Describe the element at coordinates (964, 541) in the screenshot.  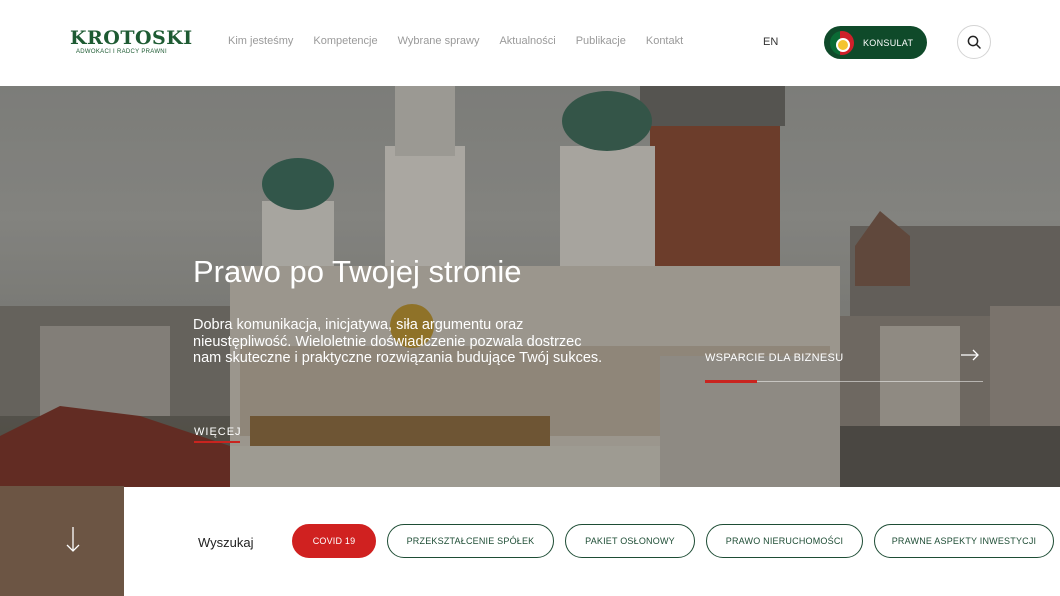
I see `tag-investment-legal-aspects: PRAWNE ASPEKTY INWESTYCJI` at that location.